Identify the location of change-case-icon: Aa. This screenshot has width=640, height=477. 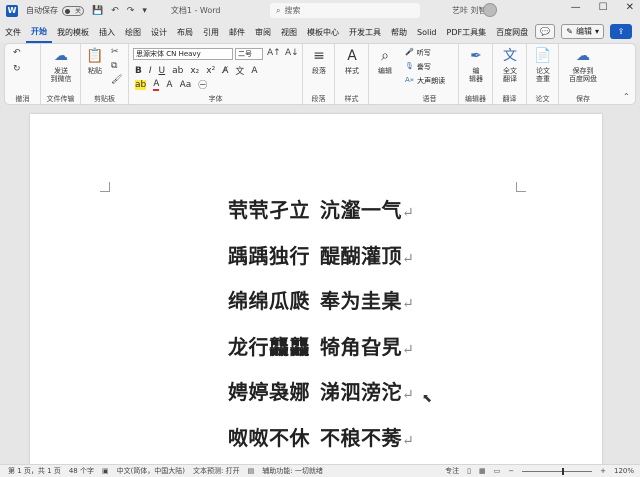
(186, 85).